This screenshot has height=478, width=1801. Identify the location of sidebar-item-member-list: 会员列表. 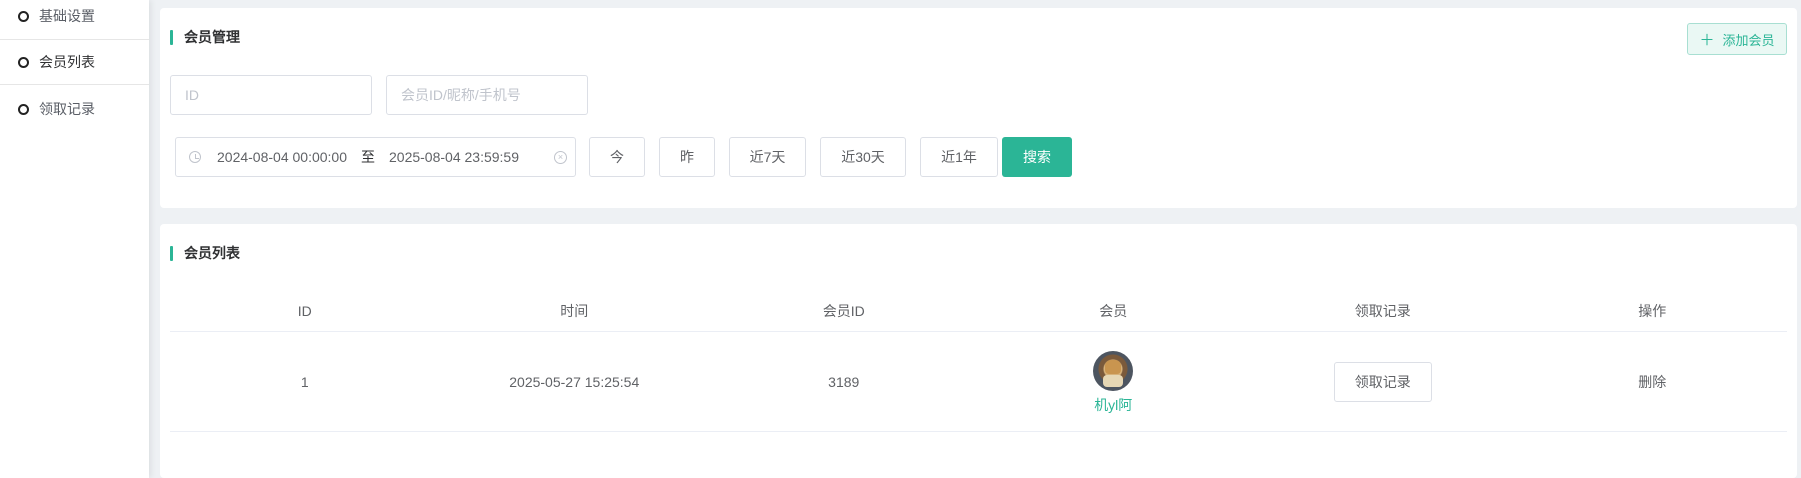
(74, 62).